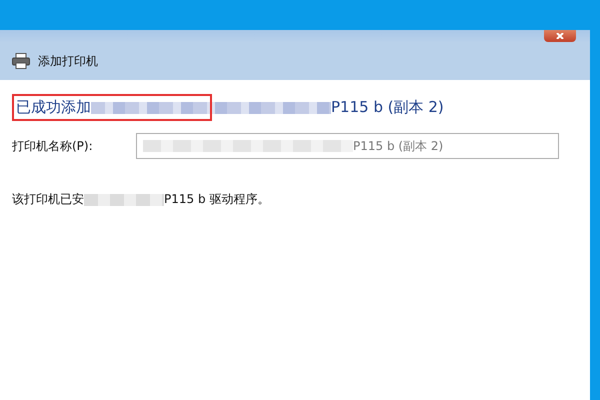 This screenshot has height=400, width=600. I want to click on close-icon, so click(560, 36).